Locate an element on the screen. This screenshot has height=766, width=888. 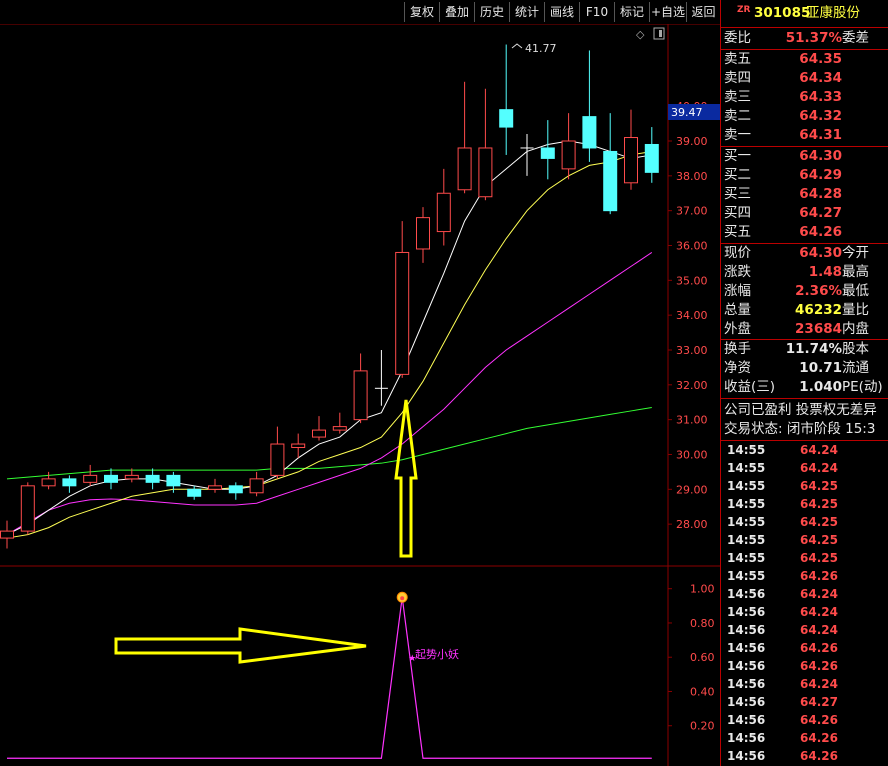
stat-value: 46232 is located at coordinates (818, 310).